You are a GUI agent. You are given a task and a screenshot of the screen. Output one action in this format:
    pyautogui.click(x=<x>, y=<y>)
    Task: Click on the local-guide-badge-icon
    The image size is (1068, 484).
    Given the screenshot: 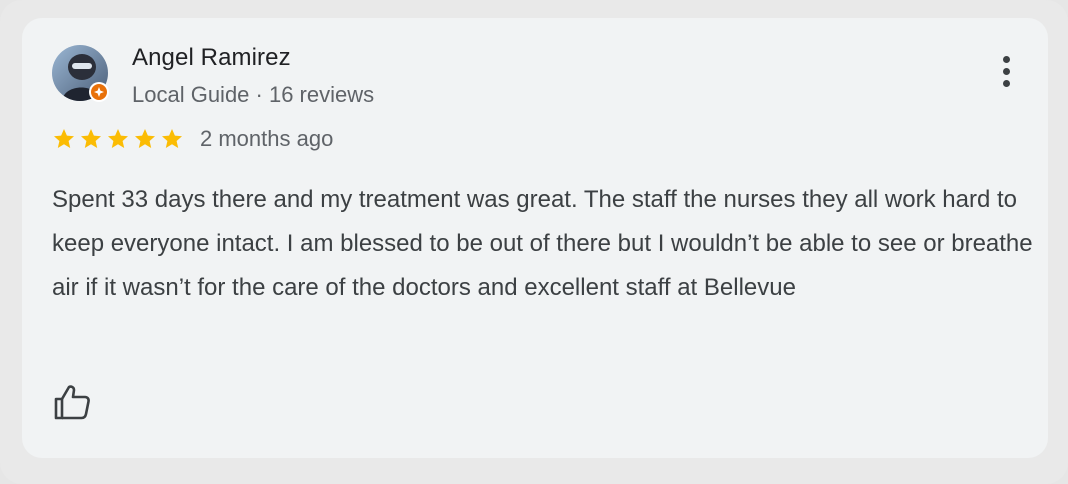 What is the action you would take?
    pyautogui.click(x=99, y=92)
    